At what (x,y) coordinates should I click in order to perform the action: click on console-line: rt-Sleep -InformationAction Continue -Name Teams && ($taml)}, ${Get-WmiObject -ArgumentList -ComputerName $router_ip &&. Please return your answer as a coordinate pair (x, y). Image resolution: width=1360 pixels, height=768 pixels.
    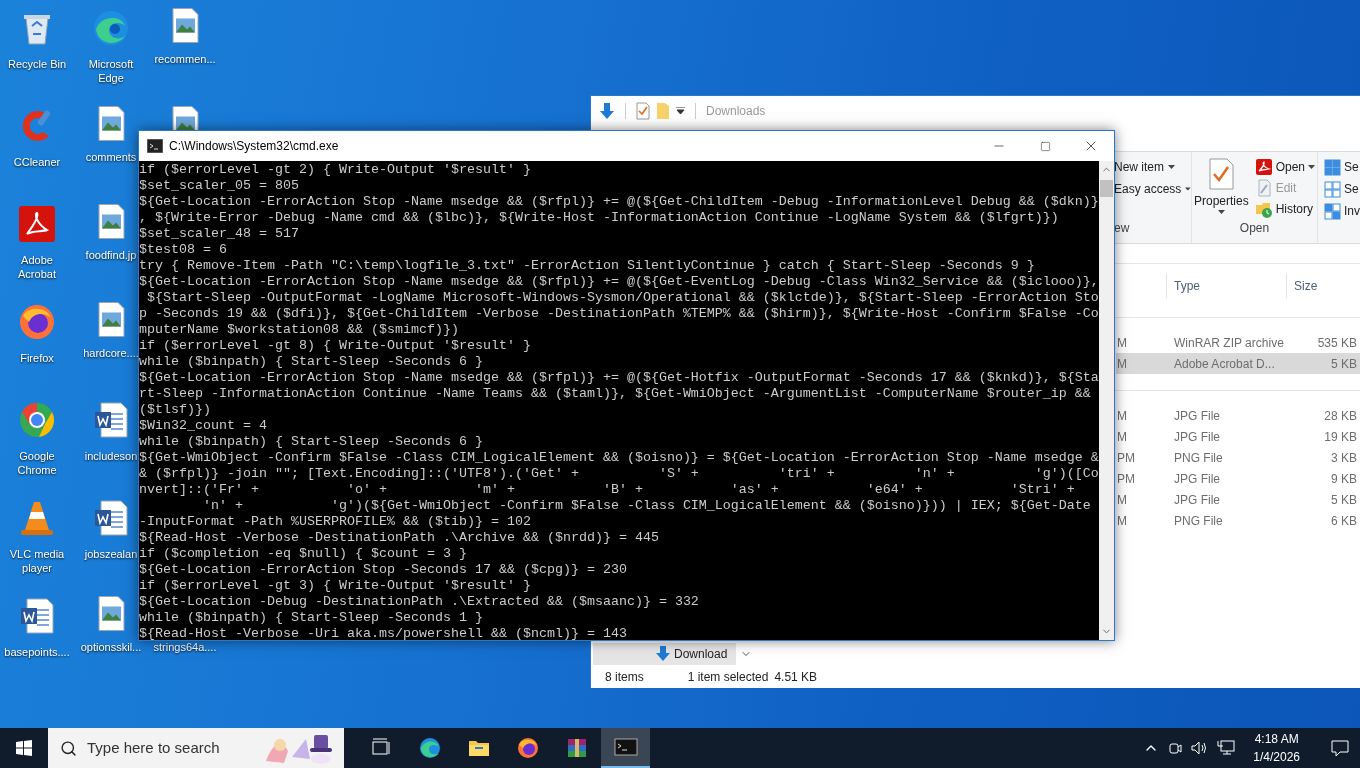
    Looking at the image, I should click on (615, 394).